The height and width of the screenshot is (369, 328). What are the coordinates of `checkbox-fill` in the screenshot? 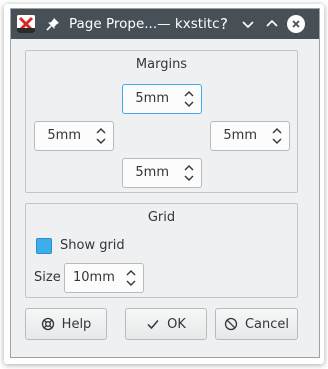 It's located at (44, 246).